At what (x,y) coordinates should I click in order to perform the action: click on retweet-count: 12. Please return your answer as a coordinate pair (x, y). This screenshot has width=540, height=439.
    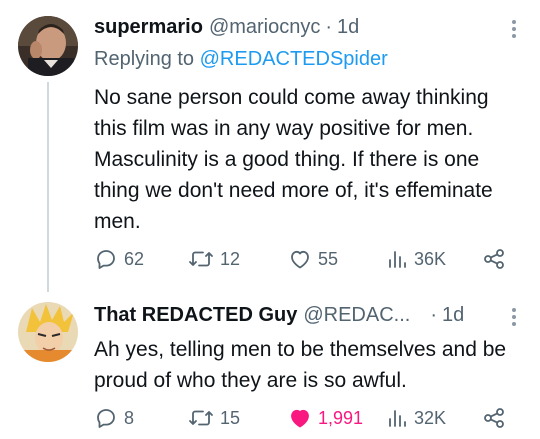
    Looking at the image, I should click on (230, 258).